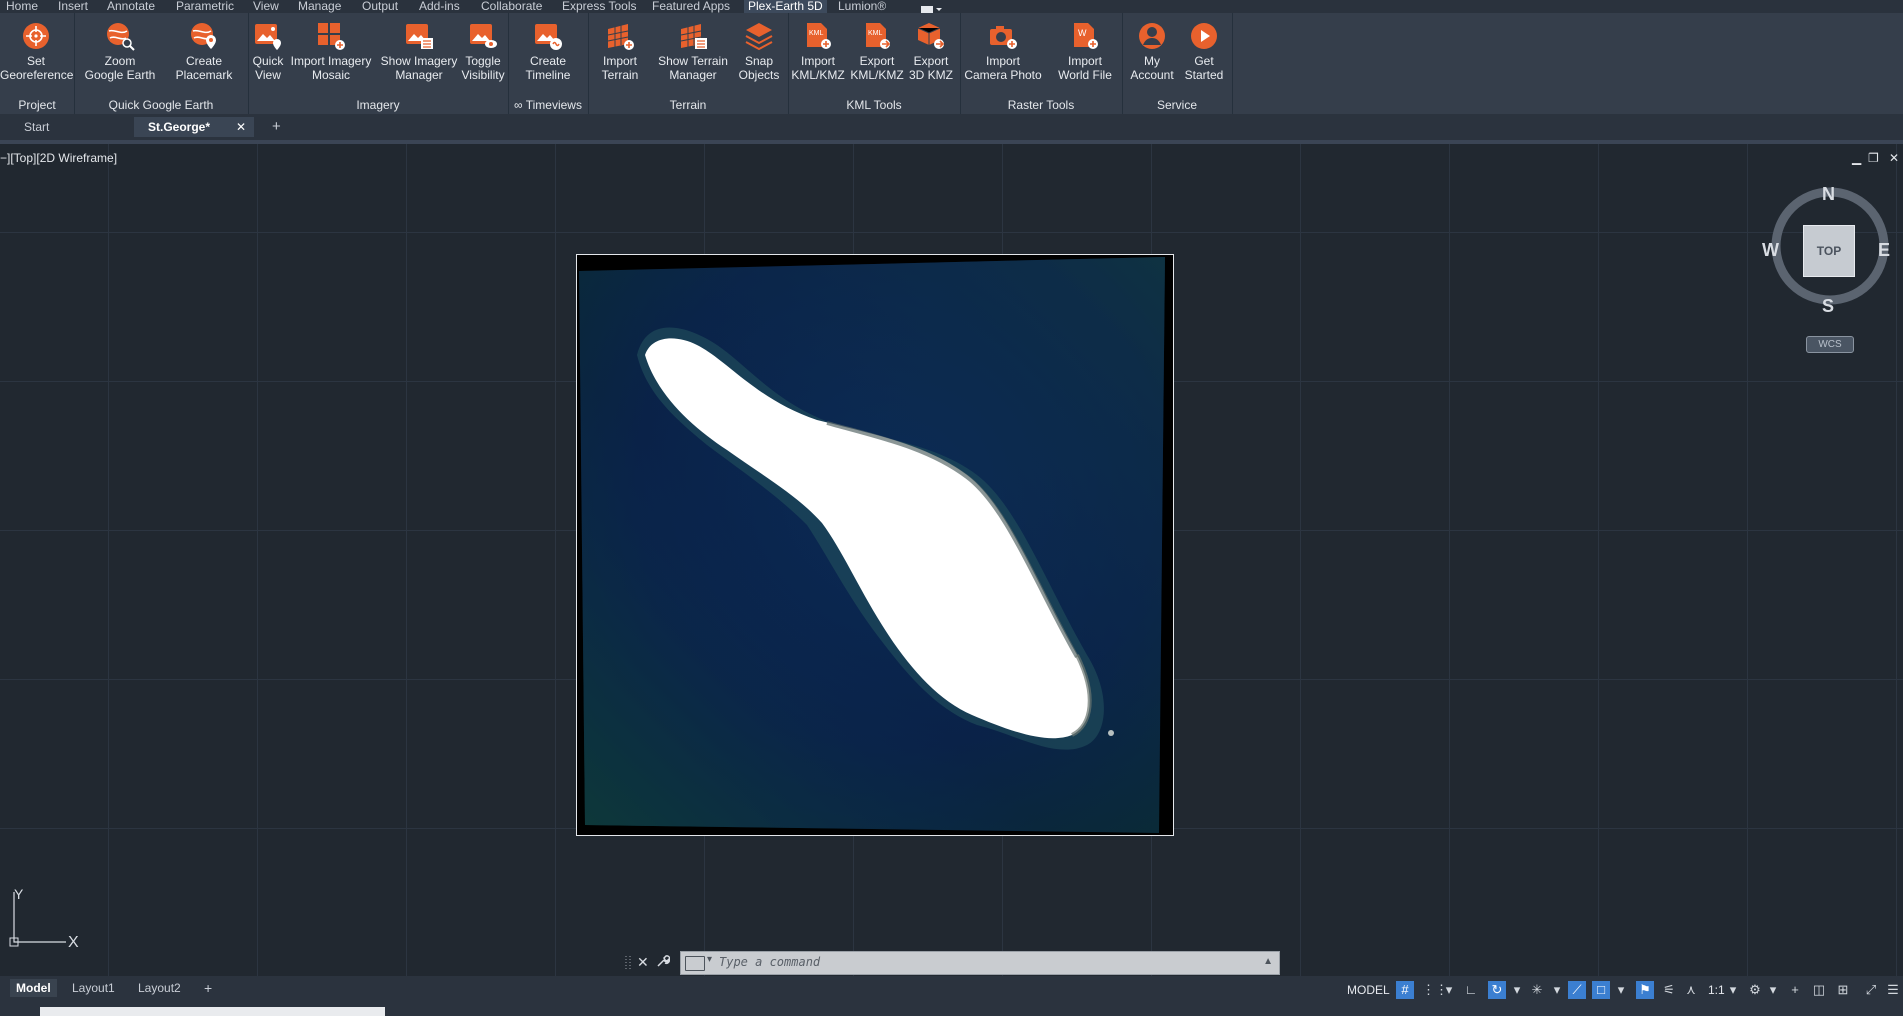 This screenshot has height=1016, width=1903. What do you see at coordinates (931, 36) in the screenshot?
I see `3d-kmz-export-icon` at bounding box center [931, 36].